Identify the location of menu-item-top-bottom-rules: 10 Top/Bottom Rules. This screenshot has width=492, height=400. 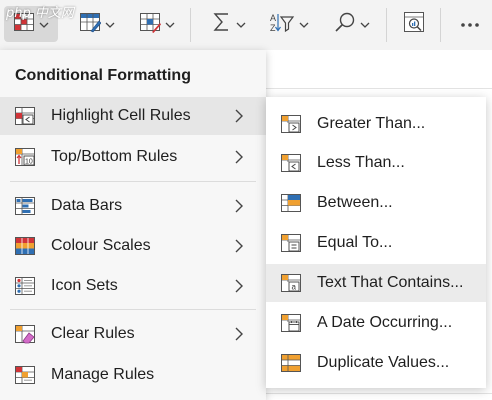
(133, 157).